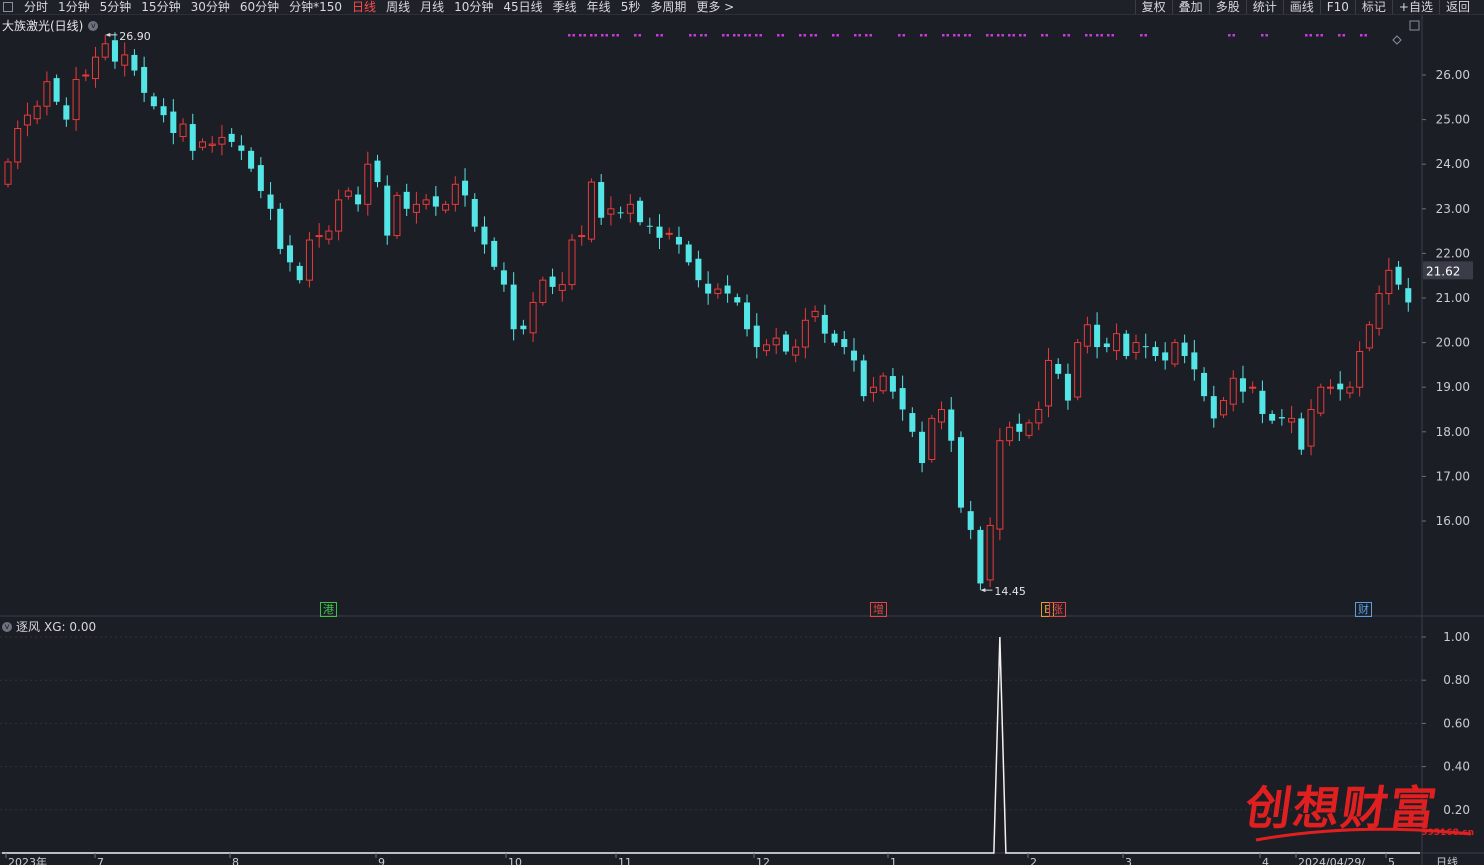 The width and height of the screenshot is (1484, 865). I want to click on price-tick-label: 22.00, so click(1453, 253).